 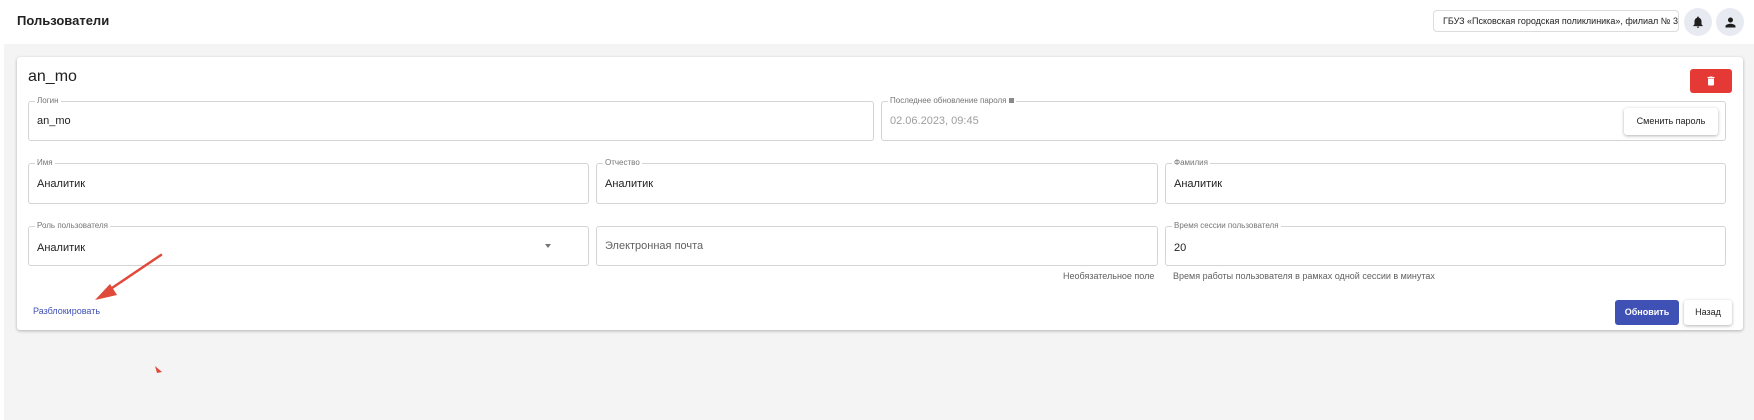 What do you see at coordinates (129, 313) in the screenshot?
I see `annotation-arrow-overlay` at bounding box center [129, 313].